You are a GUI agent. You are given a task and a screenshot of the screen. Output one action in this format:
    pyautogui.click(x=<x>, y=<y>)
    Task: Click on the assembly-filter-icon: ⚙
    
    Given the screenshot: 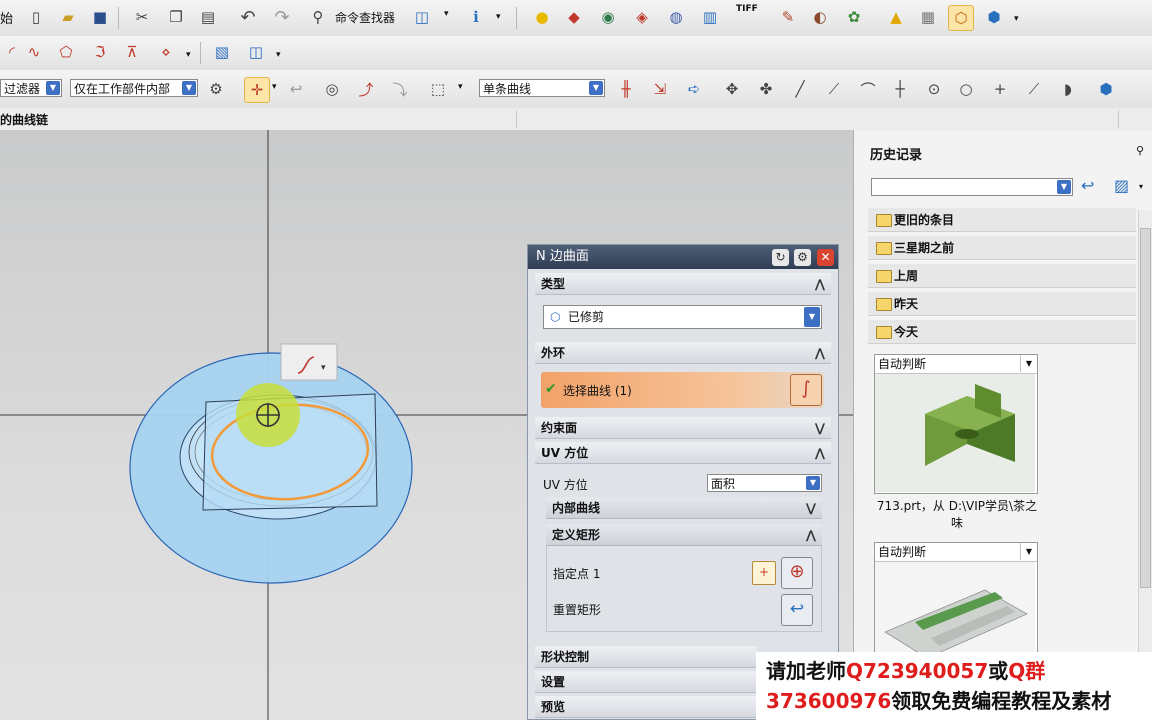 What is the action you would take?
    pyautogui.click(x=216, y=89)
    